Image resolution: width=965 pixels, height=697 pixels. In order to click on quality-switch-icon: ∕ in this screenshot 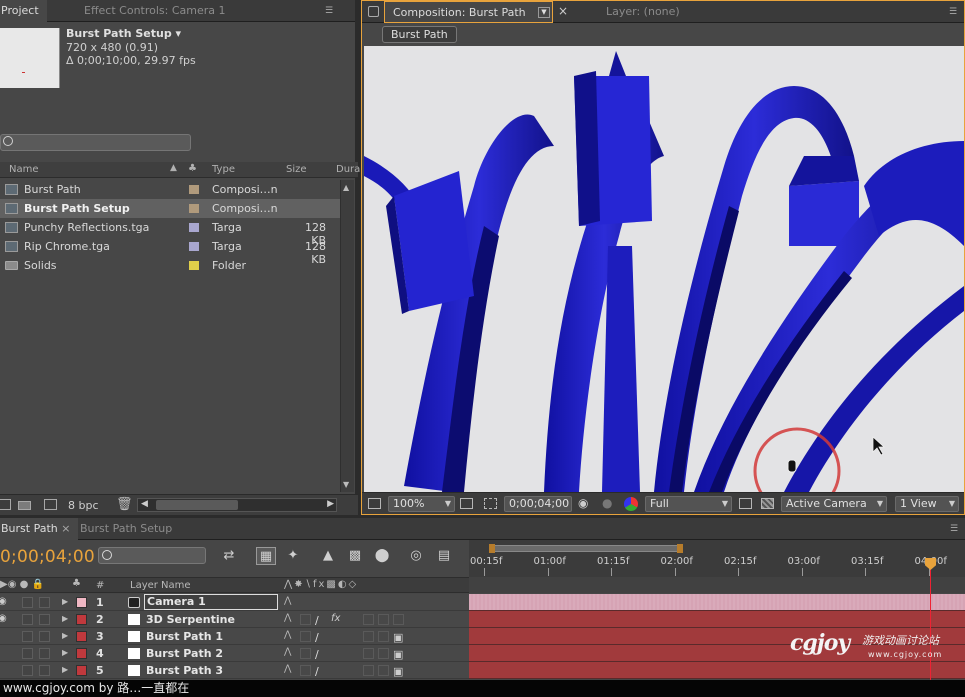, I will do `click(320, 654)`.